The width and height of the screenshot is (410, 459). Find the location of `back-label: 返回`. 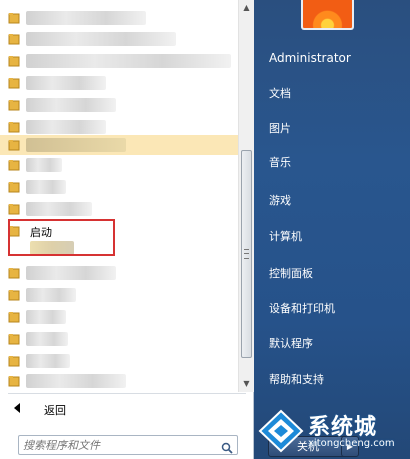

back-label: 返回 is located at coordinates (55, 410).